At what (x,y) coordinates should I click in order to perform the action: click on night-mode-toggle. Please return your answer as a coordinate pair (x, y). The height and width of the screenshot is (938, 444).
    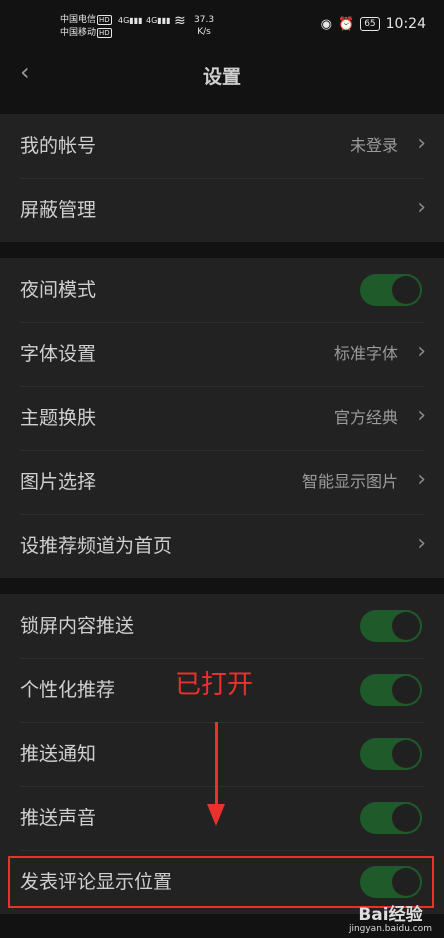
    Looking at the image, I should click on (391, 290).